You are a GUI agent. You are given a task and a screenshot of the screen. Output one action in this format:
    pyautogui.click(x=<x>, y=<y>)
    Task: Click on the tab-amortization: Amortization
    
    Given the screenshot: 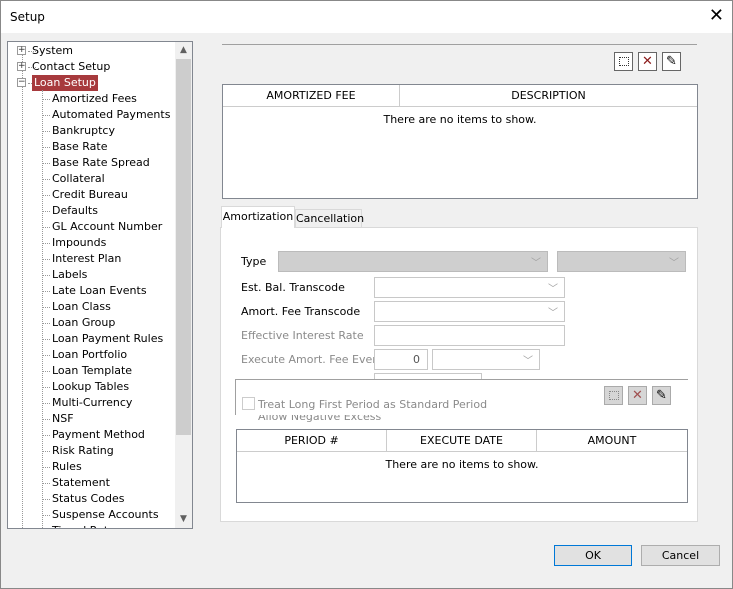 What is the action you would take?
    pyautogui.click(x=258, y=217)
    